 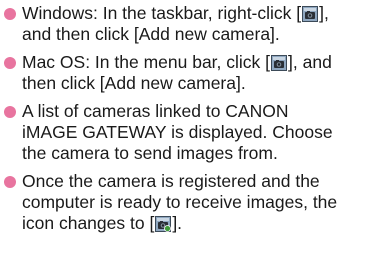 I want to click on text-line: the camera to send images from., so click(x=150, y=153).